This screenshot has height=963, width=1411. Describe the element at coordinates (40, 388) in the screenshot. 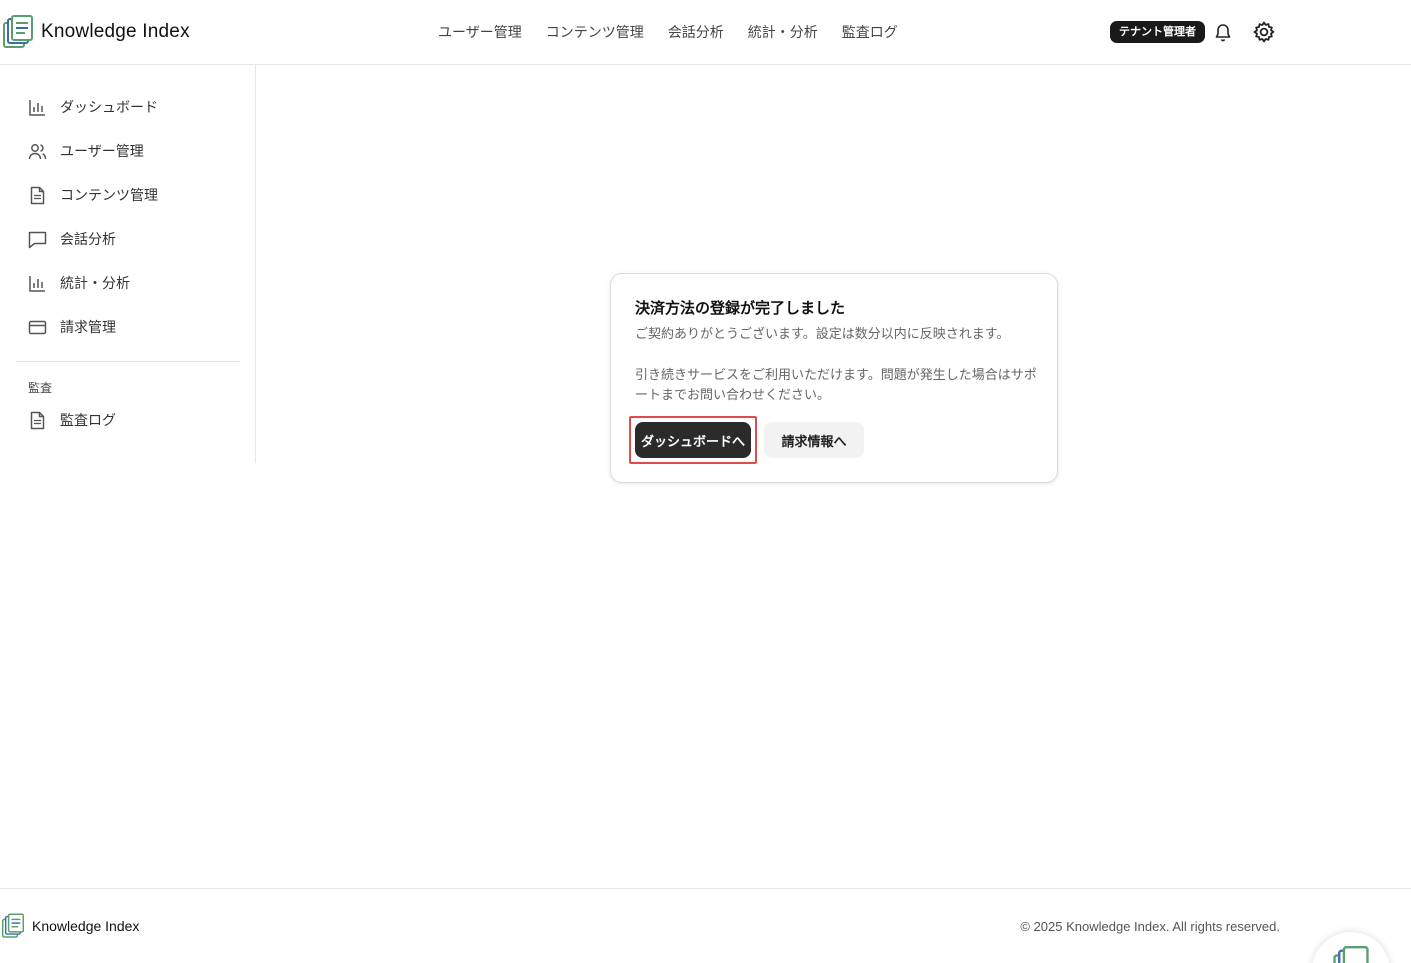

I see `sidebar-section-audit: 監査` at that location.